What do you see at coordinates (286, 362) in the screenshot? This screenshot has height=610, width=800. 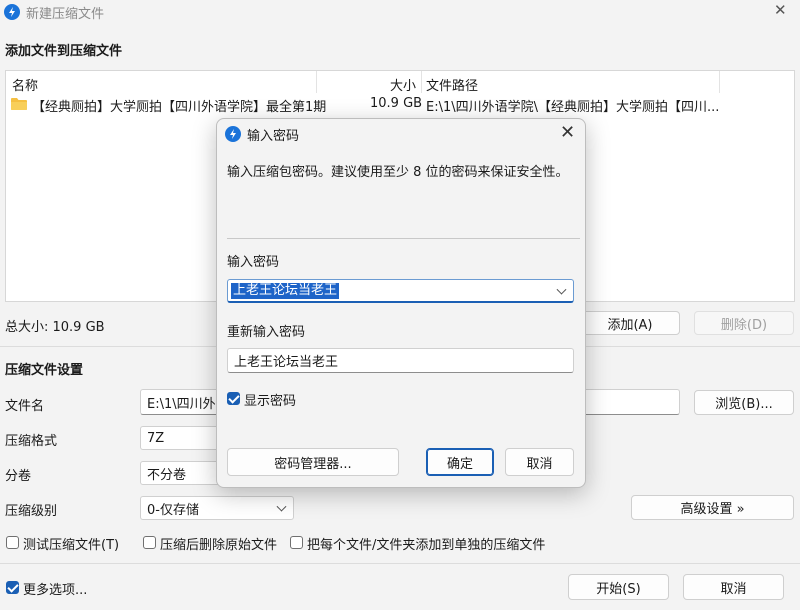 I see `reenter-password-value: 上老王论坛当老王` at bounding box center [286, 362].